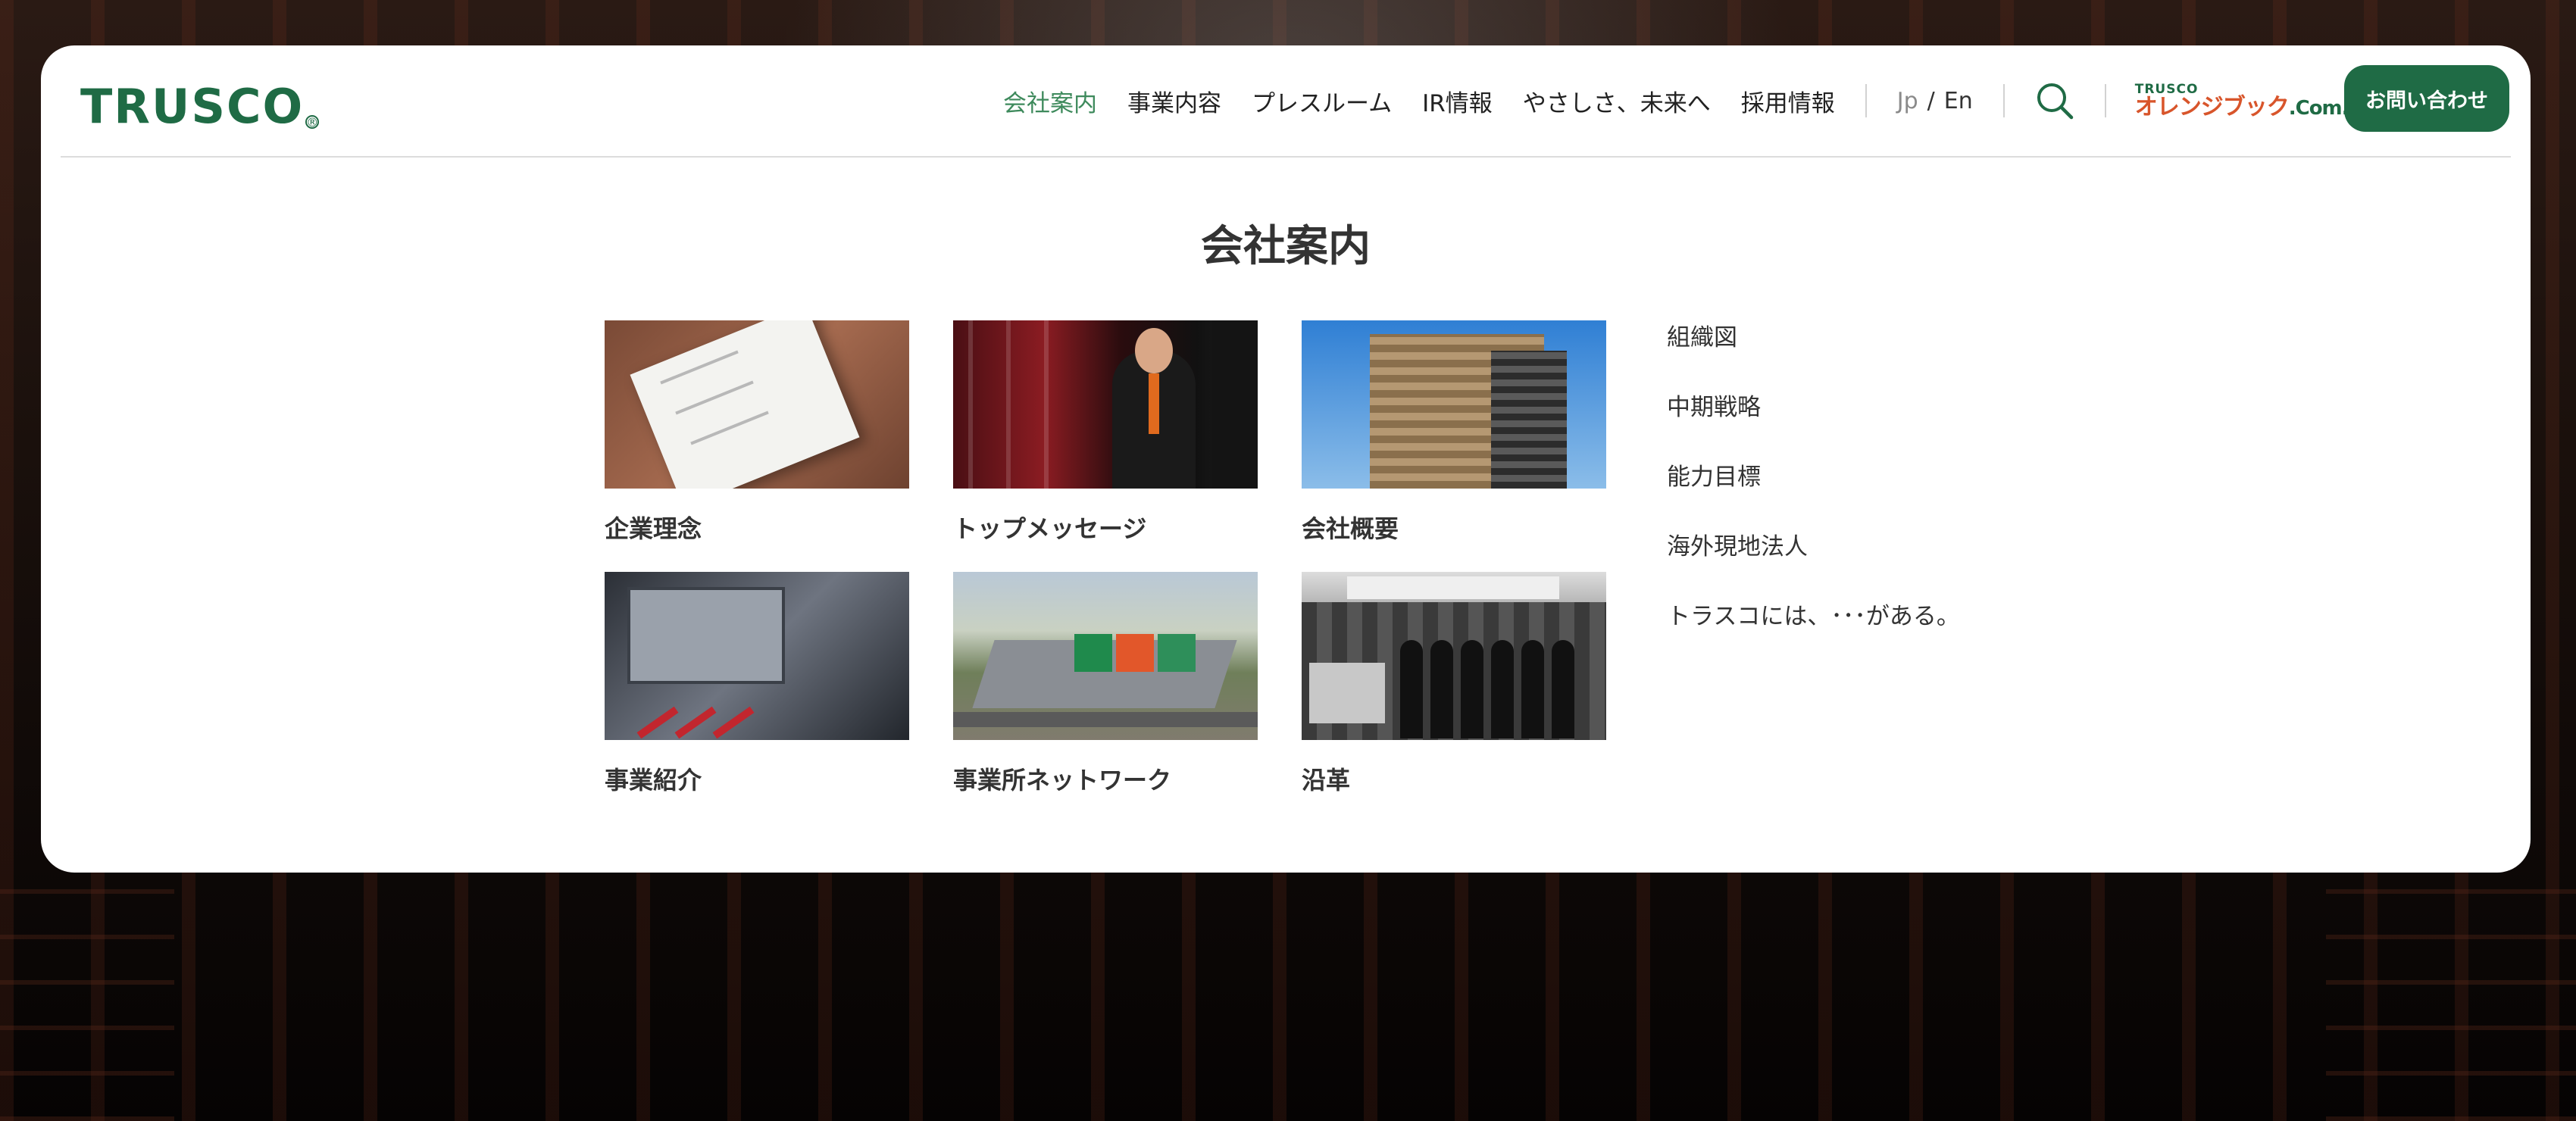  I want to click on menu-card-top-message: トップメッセージ, so click(1105, 432).